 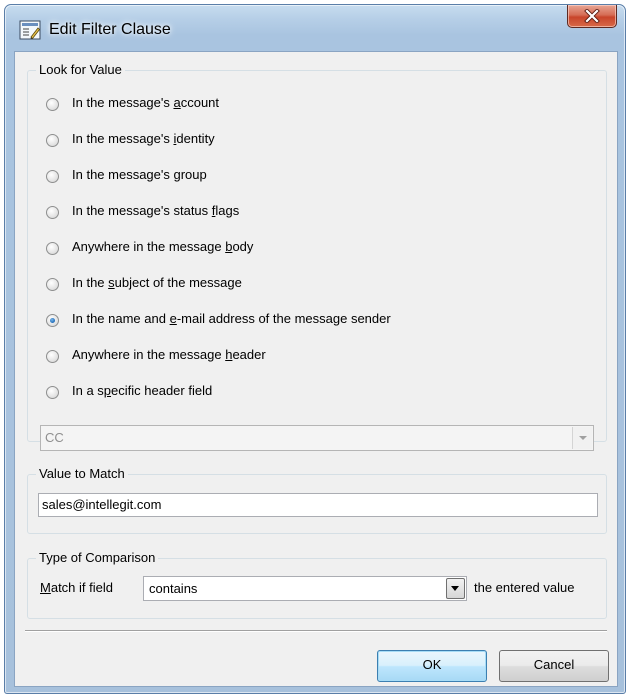 I want to click on comparison-type-select: contains, so click(x=305, y=588).